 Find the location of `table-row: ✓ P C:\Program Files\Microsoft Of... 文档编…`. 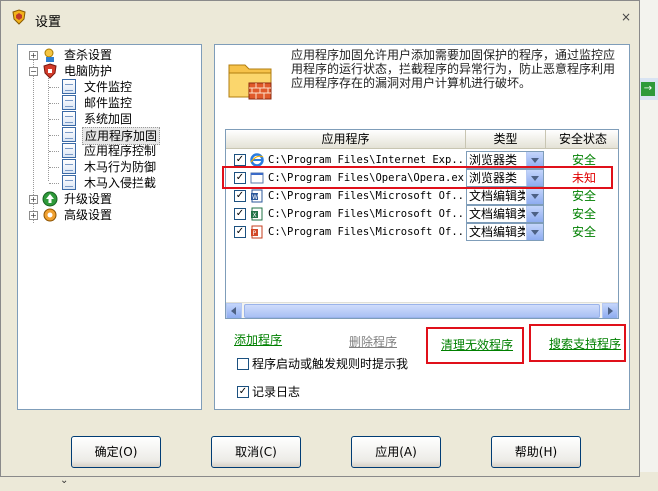

table-row: ✓ P C:\Program Files\Microsoft Of... 文档编… is located at coordinates (422, 232).